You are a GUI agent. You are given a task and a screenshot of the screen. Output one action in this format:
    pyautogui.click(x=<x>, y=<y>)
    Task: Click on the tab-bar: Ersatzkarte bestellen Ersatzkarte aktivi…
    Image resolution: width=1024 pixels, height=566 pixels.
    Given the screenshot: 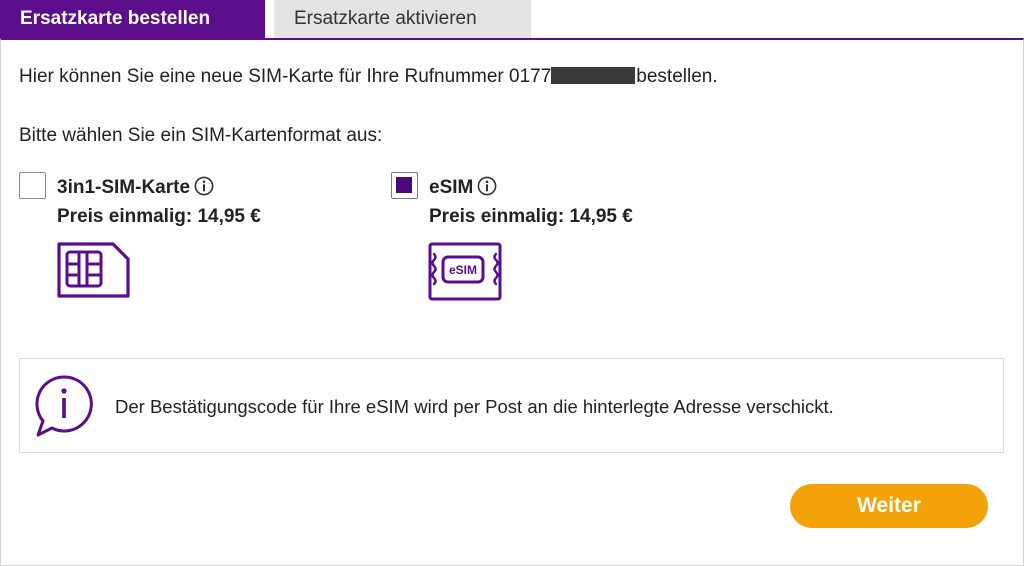 What is the action you would take?
    pyautogui.click(x=512, y=19)
    